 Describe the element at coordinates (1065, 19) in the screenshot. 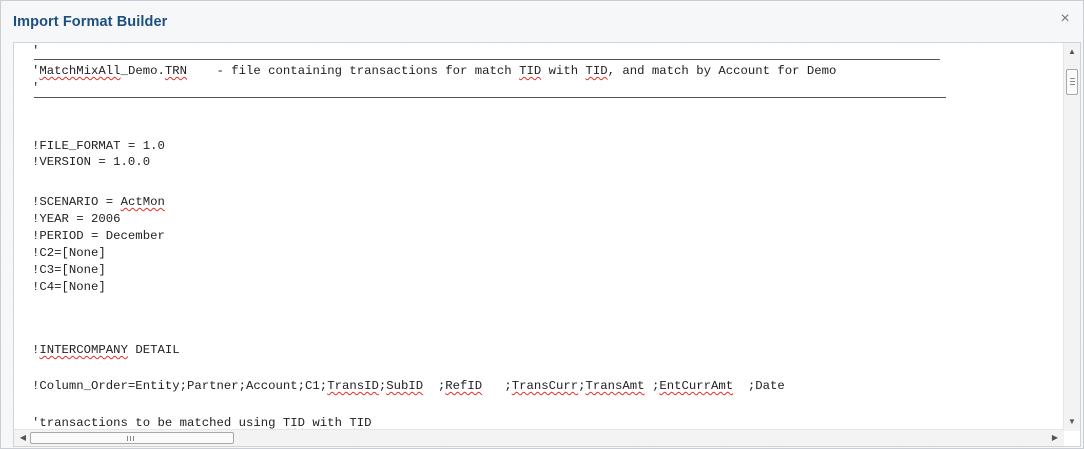

I see `close-icon: ×` at that location.